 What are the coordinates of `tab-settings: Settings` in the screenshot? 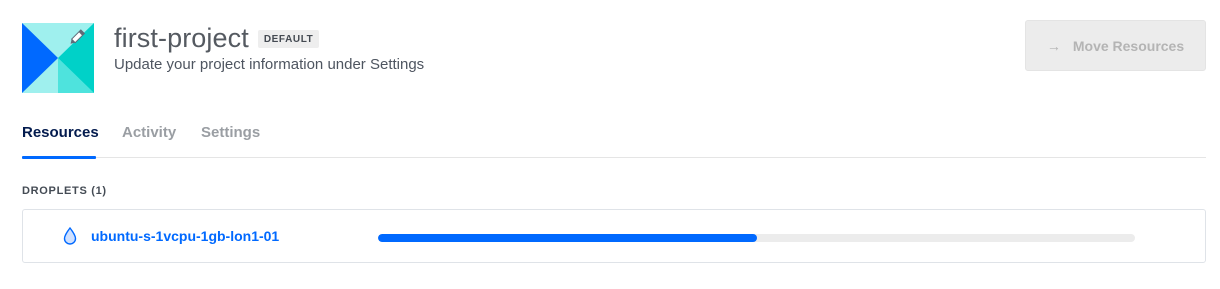 It's located at (230, 140).